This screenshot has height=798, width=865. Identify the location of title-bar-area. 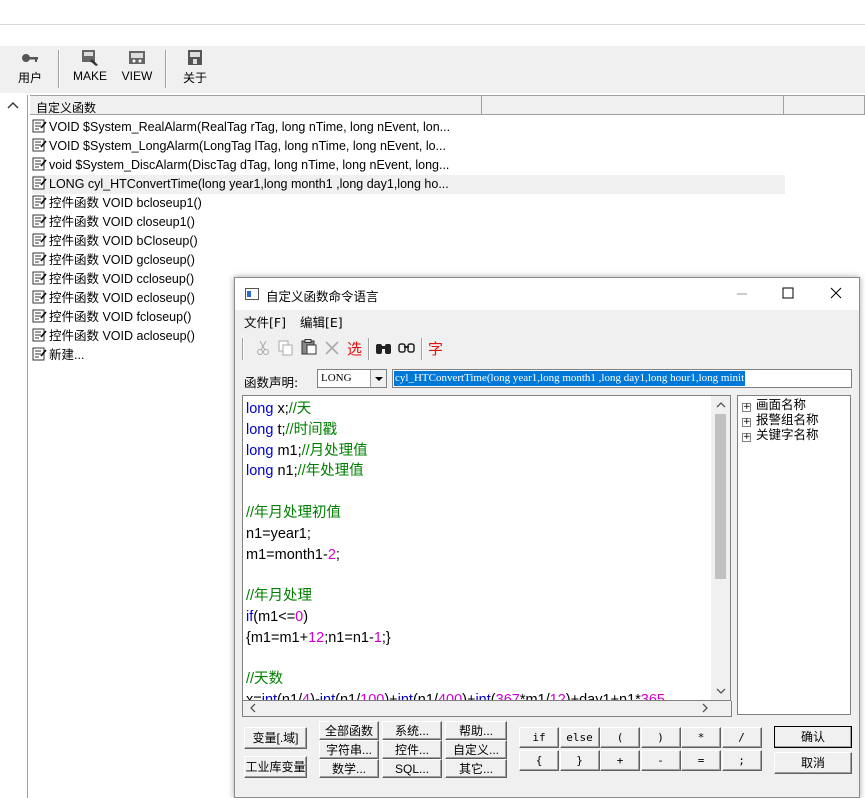
(432, 12).